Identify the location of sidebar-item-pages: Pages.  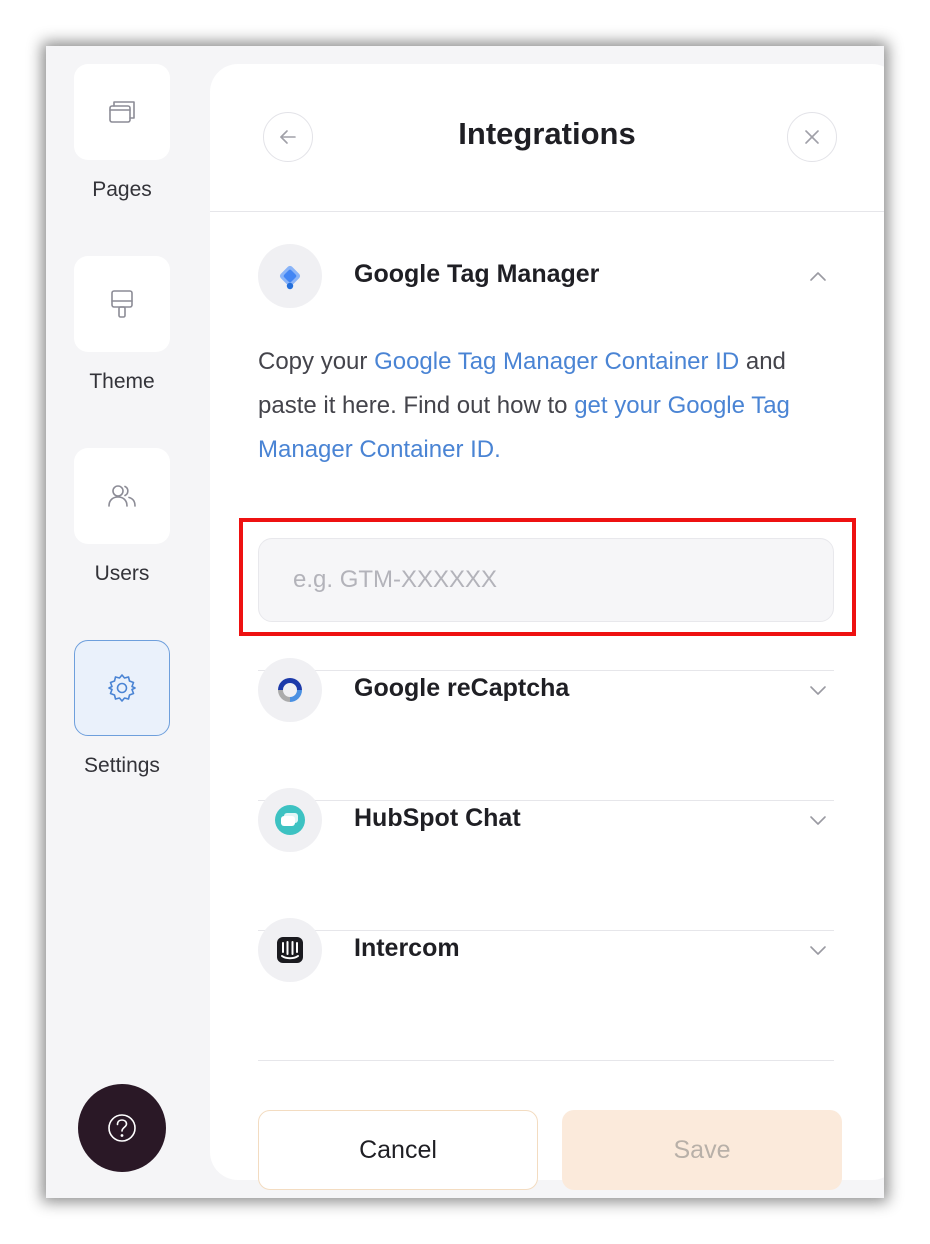
(122, 132).